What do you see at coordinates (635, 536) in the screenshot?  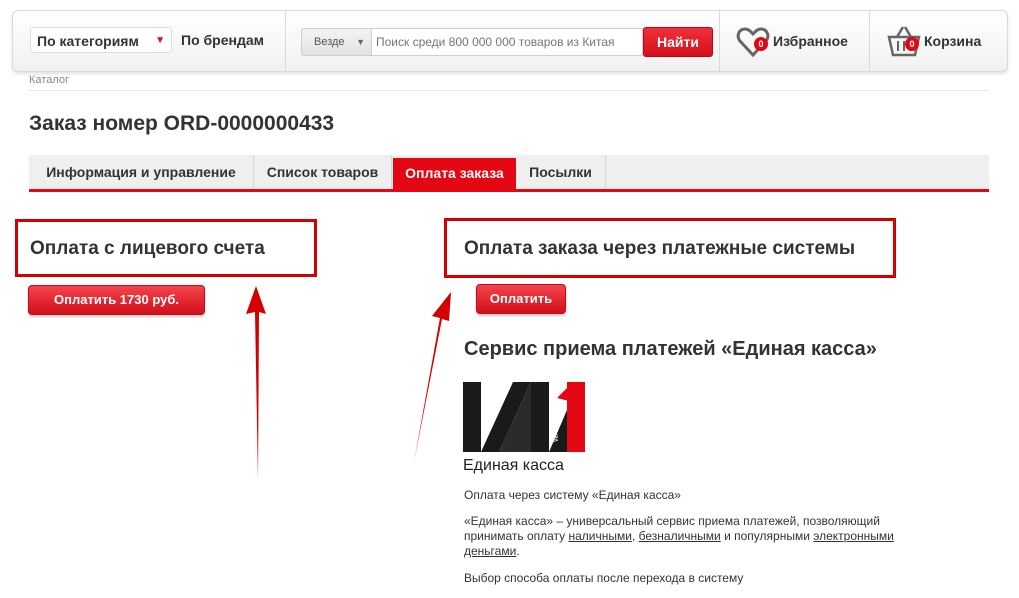 I see `description-text: ,` at bounding box center [635, 536].